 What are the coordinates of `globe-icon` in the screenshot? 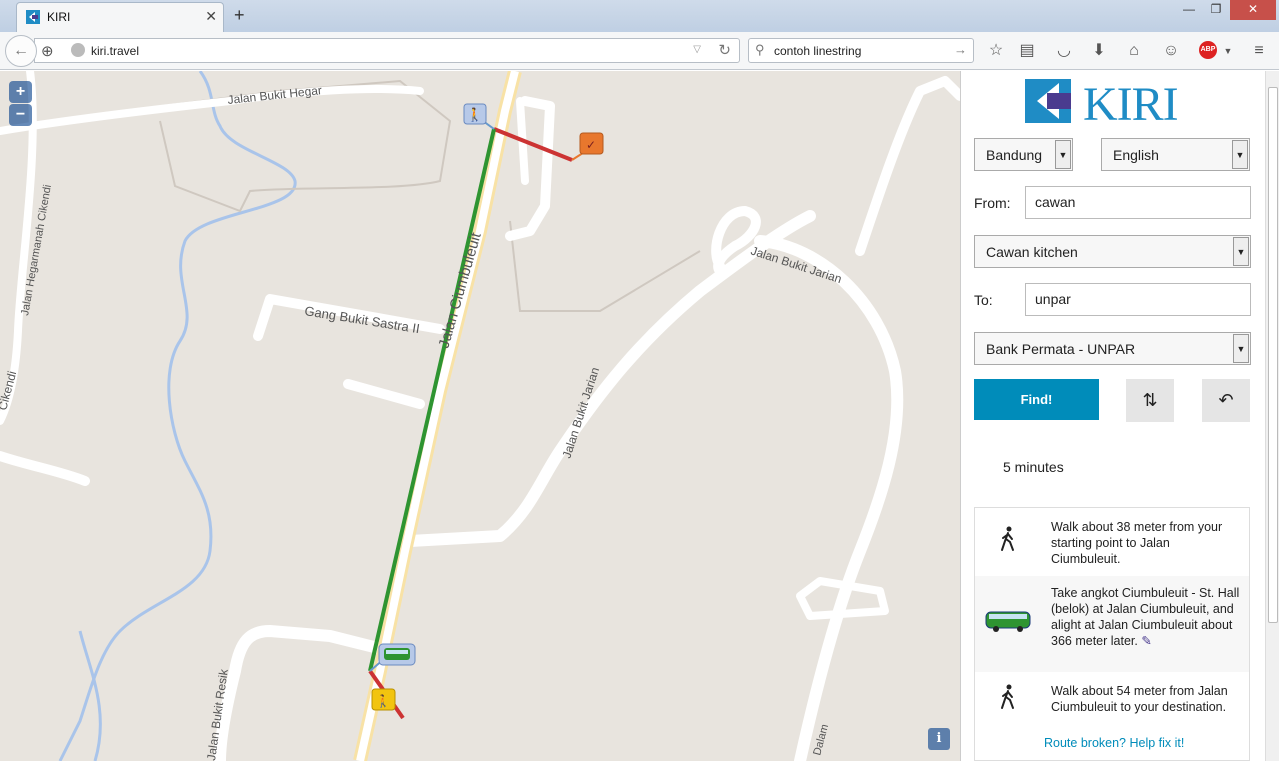 It's located at (78, 50).